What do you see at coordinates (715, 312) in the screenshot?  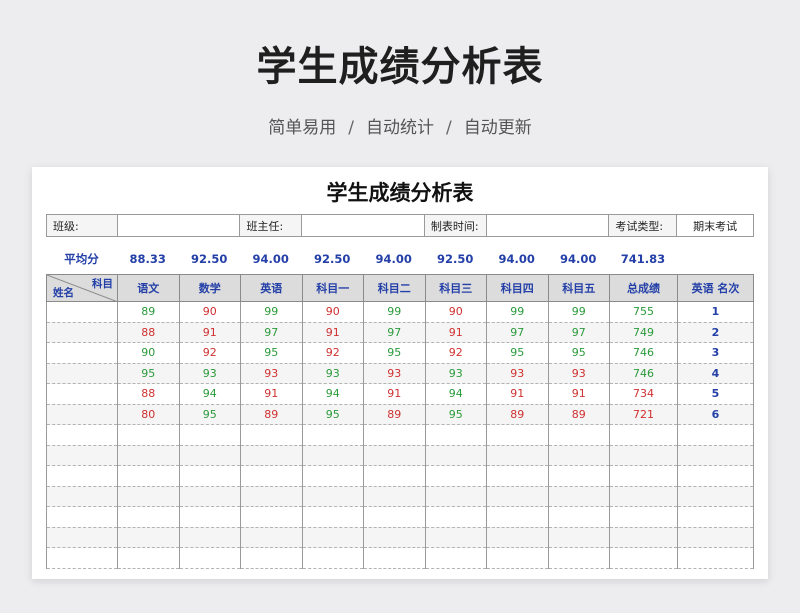 I see `rank-cell: 1` at bounding box center [715, 312].